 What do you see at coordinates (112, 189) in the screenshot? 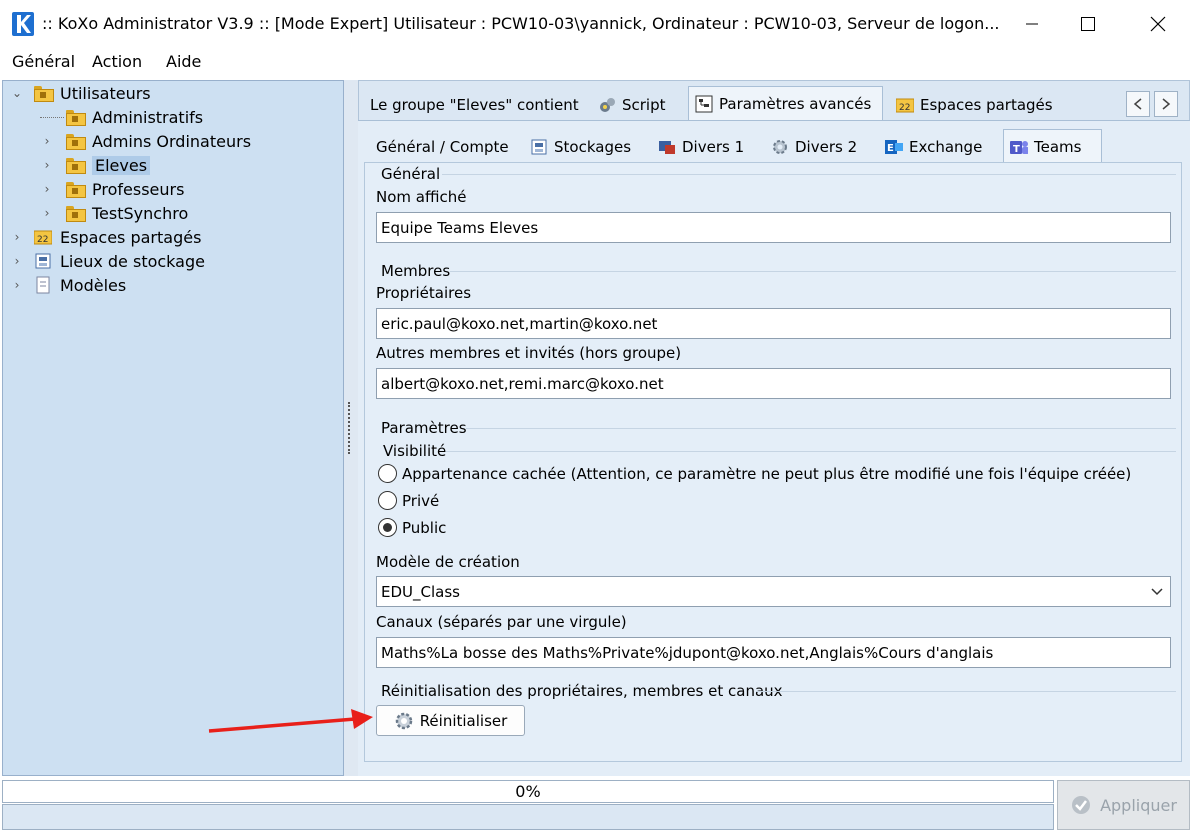
I see `tree-item-professeurs: › Professeurs` at bounding box center [112, 189].